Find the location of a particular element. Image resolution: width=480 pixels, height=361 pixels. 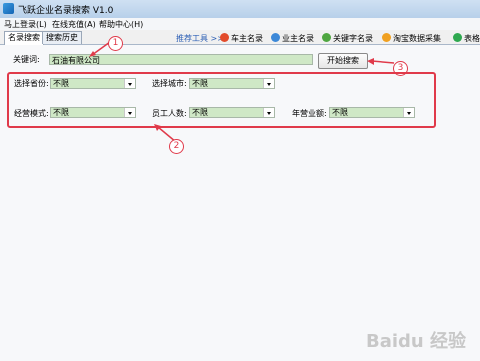

shop-icon is located at coordinates (386, 37).